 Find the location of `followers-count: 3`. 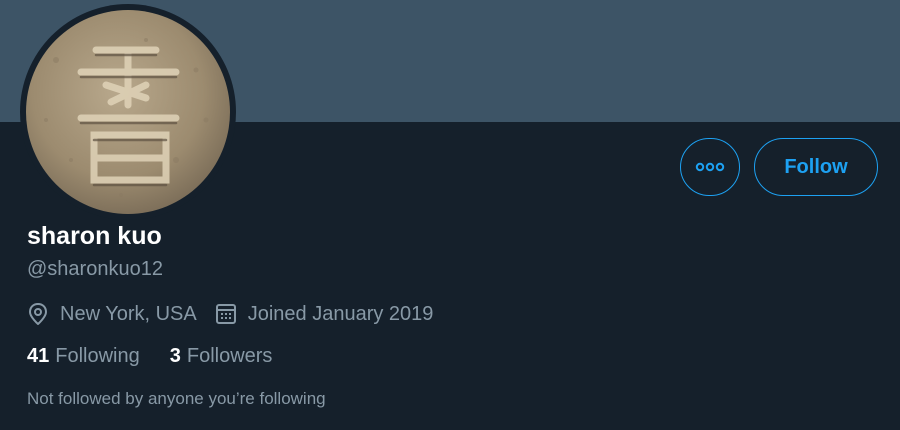

followers-count: 3 is located at coordinates (175, 355).